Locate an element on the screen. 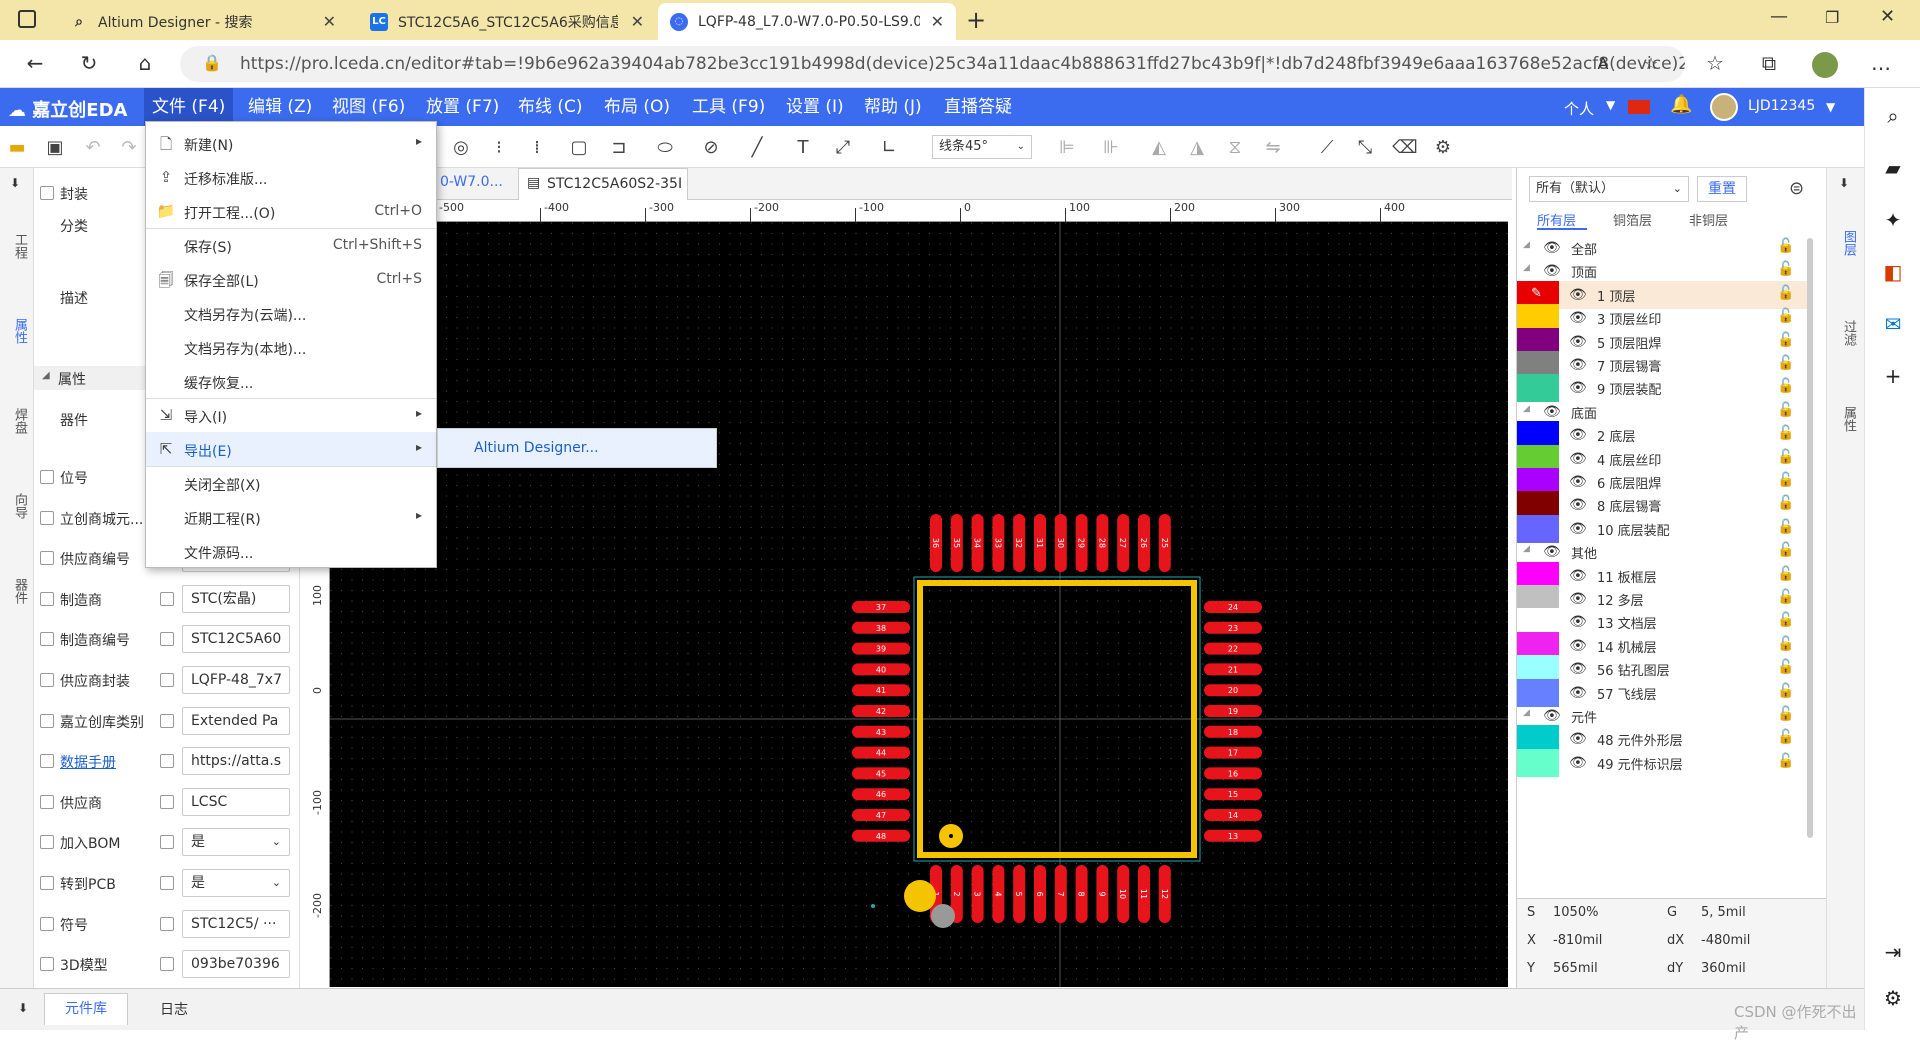  favorites-icon: ☆ is located at coordinates (1715, 63).